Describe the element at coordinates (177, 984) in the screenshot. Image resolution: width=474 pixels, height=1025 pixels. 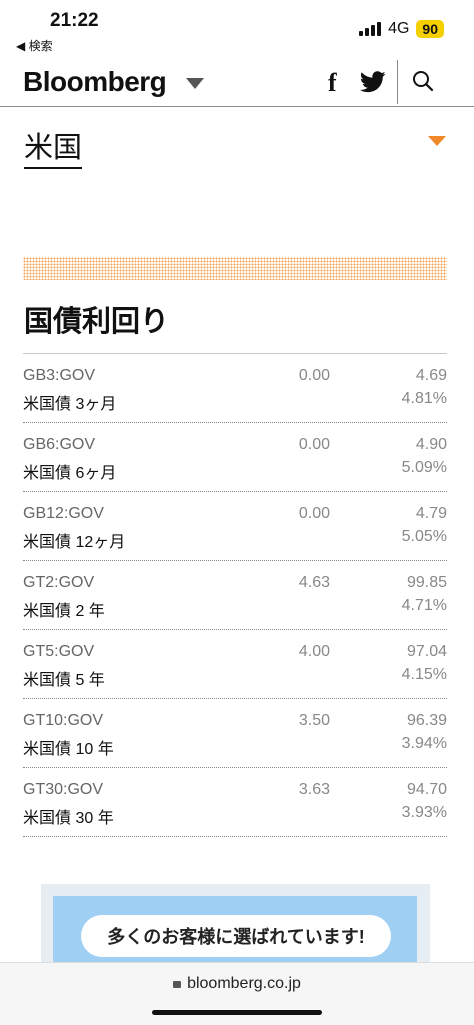
I see `lock-icon` at that location.